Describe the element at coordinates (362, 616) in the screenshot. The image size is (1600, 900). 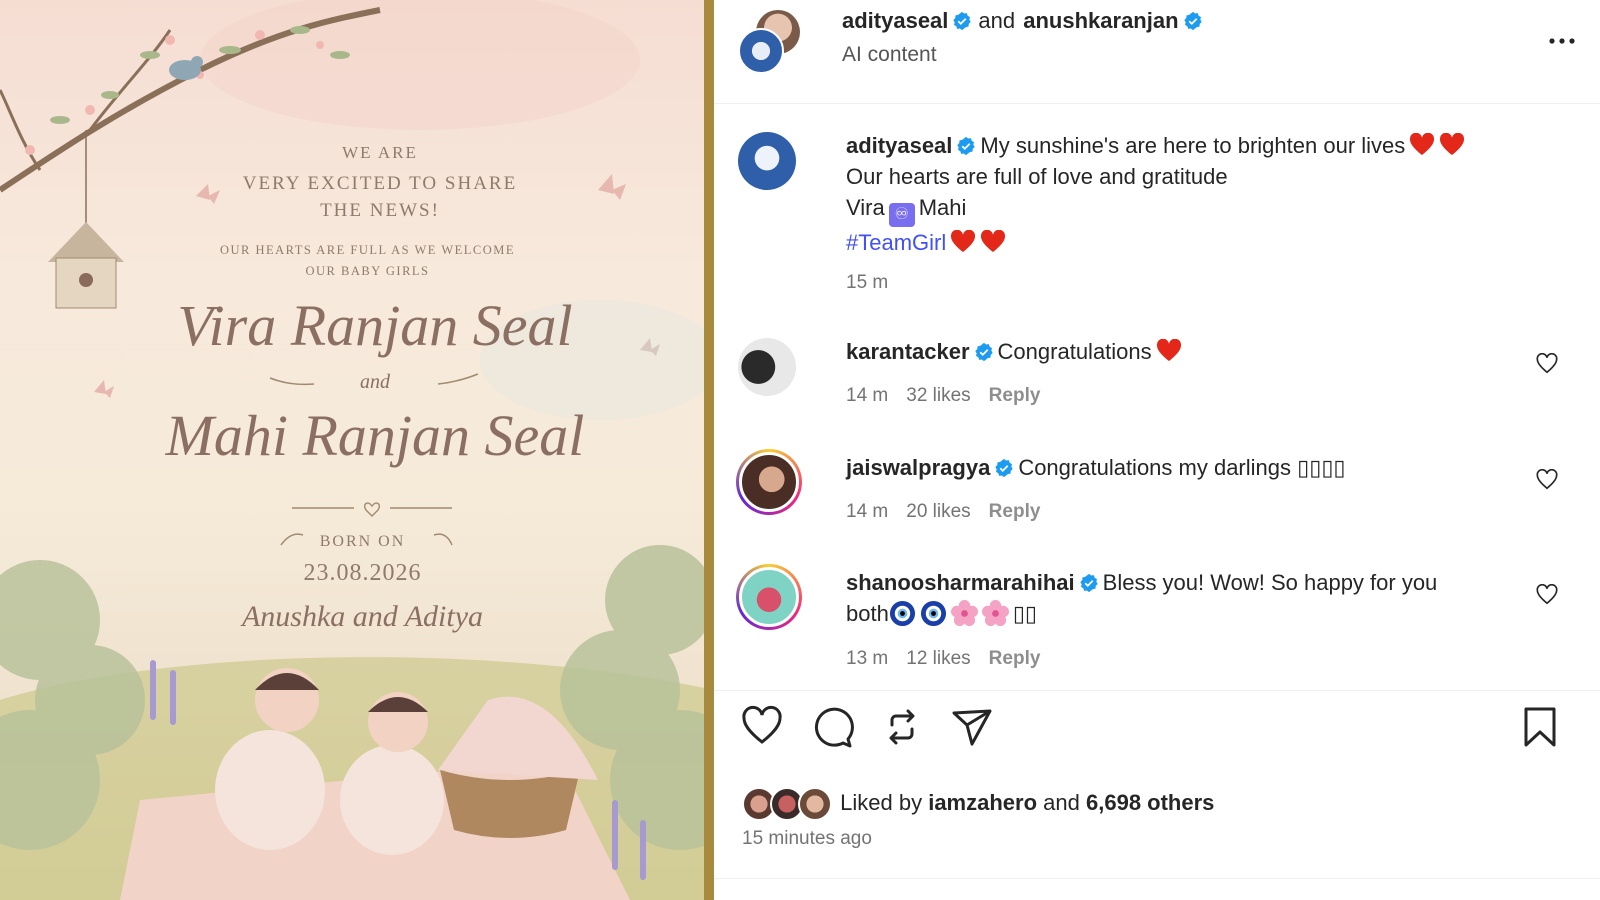
I see `parents-signature: Anushka and Aditya` at that location.